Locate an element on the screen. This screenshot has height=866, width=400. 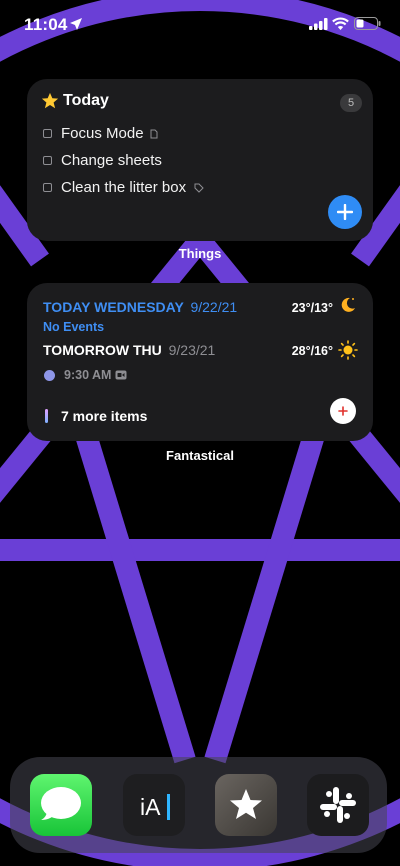
star-icon is located at coordinates (50, 100).